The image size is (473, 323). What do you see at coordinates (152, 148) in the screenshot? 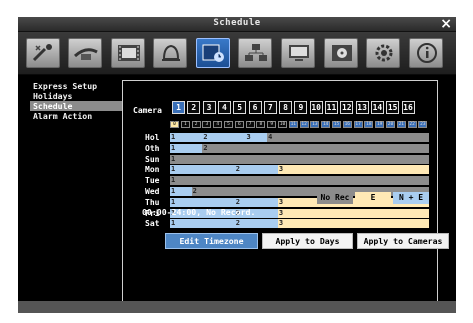
I see `day-label: Oth` at bounding box center [152, 148].